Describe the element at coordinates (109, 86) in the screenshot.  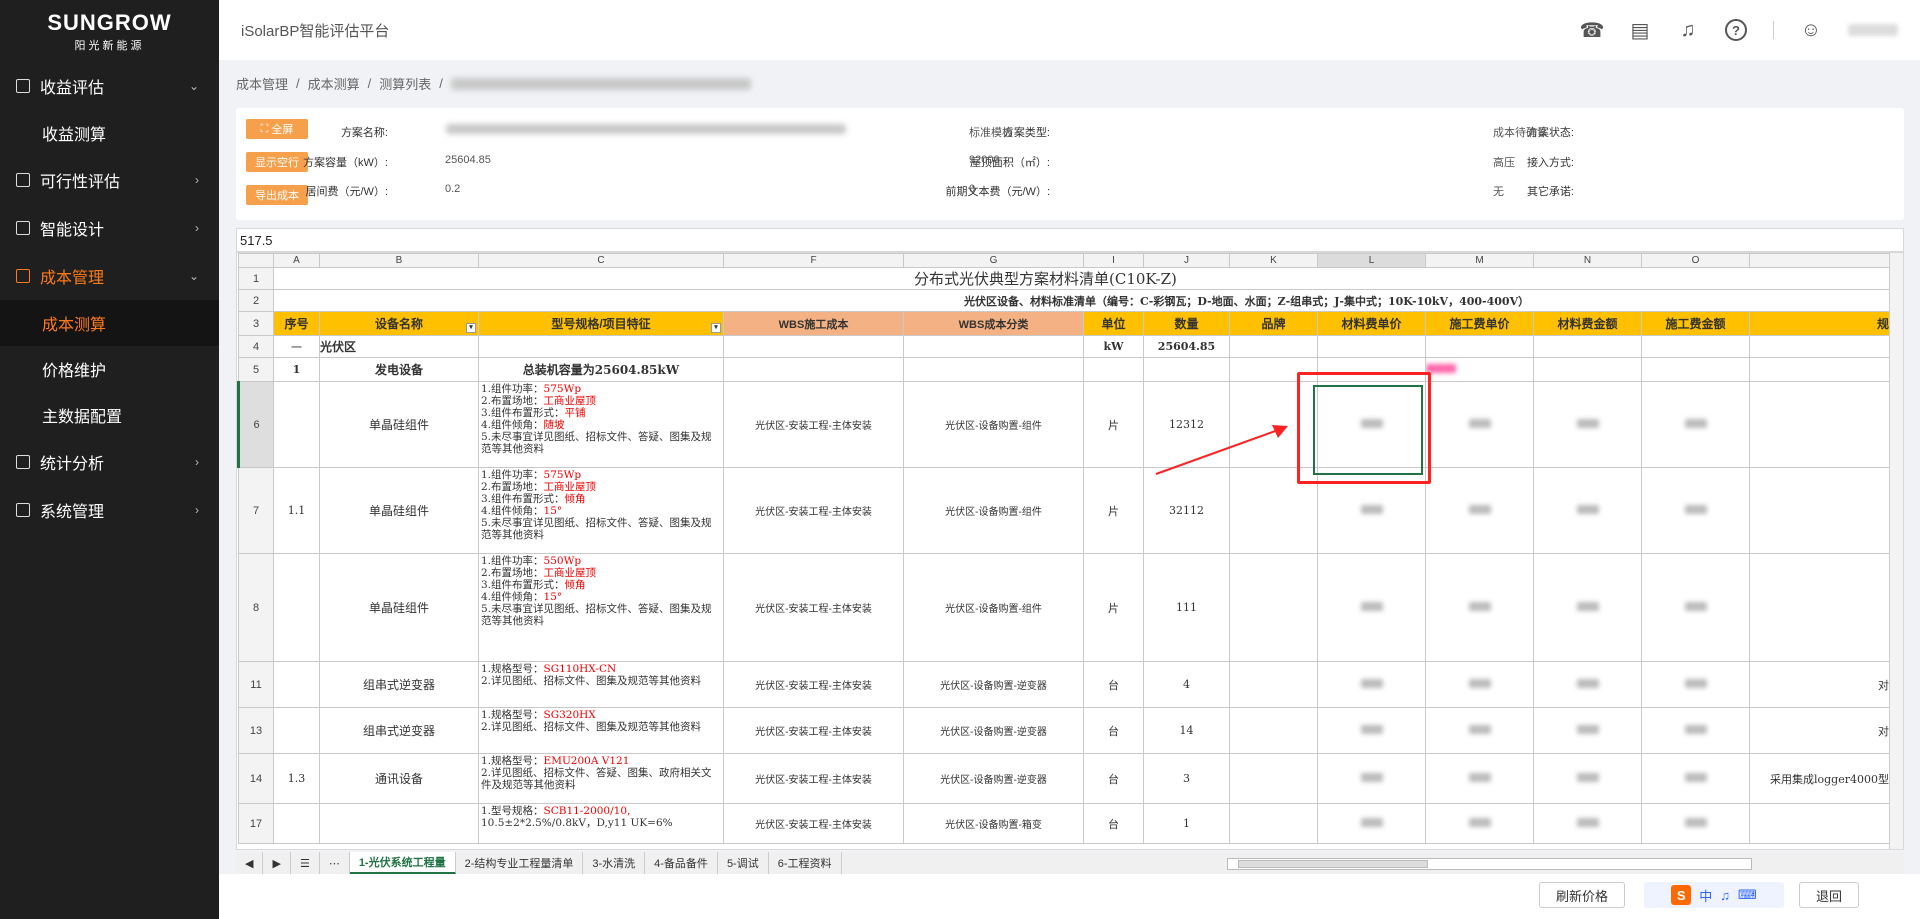
I see `nav-revenue-eval: 收益评估 ⌄` at that location.